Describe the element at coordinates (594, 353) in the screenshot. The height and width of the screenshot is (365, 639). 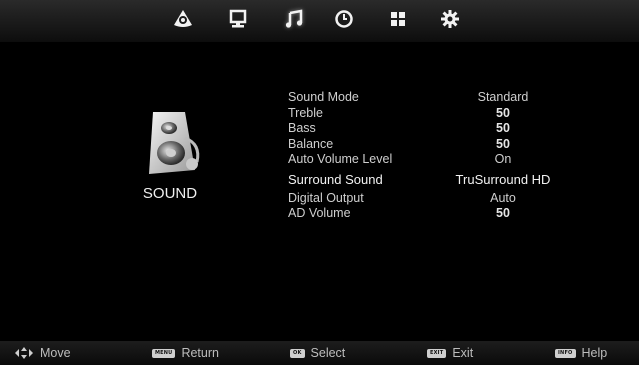
I see `help-label: Help` at that location.